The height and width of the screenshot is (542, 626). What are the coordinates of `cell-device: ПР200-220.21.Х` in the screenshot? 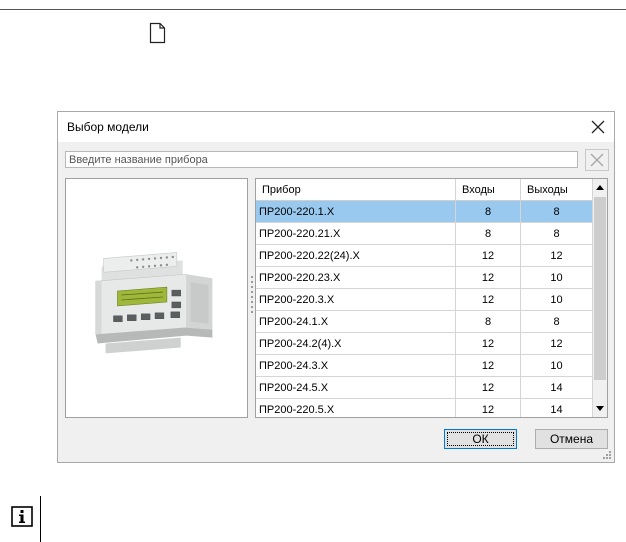 It's located at (356, 234).